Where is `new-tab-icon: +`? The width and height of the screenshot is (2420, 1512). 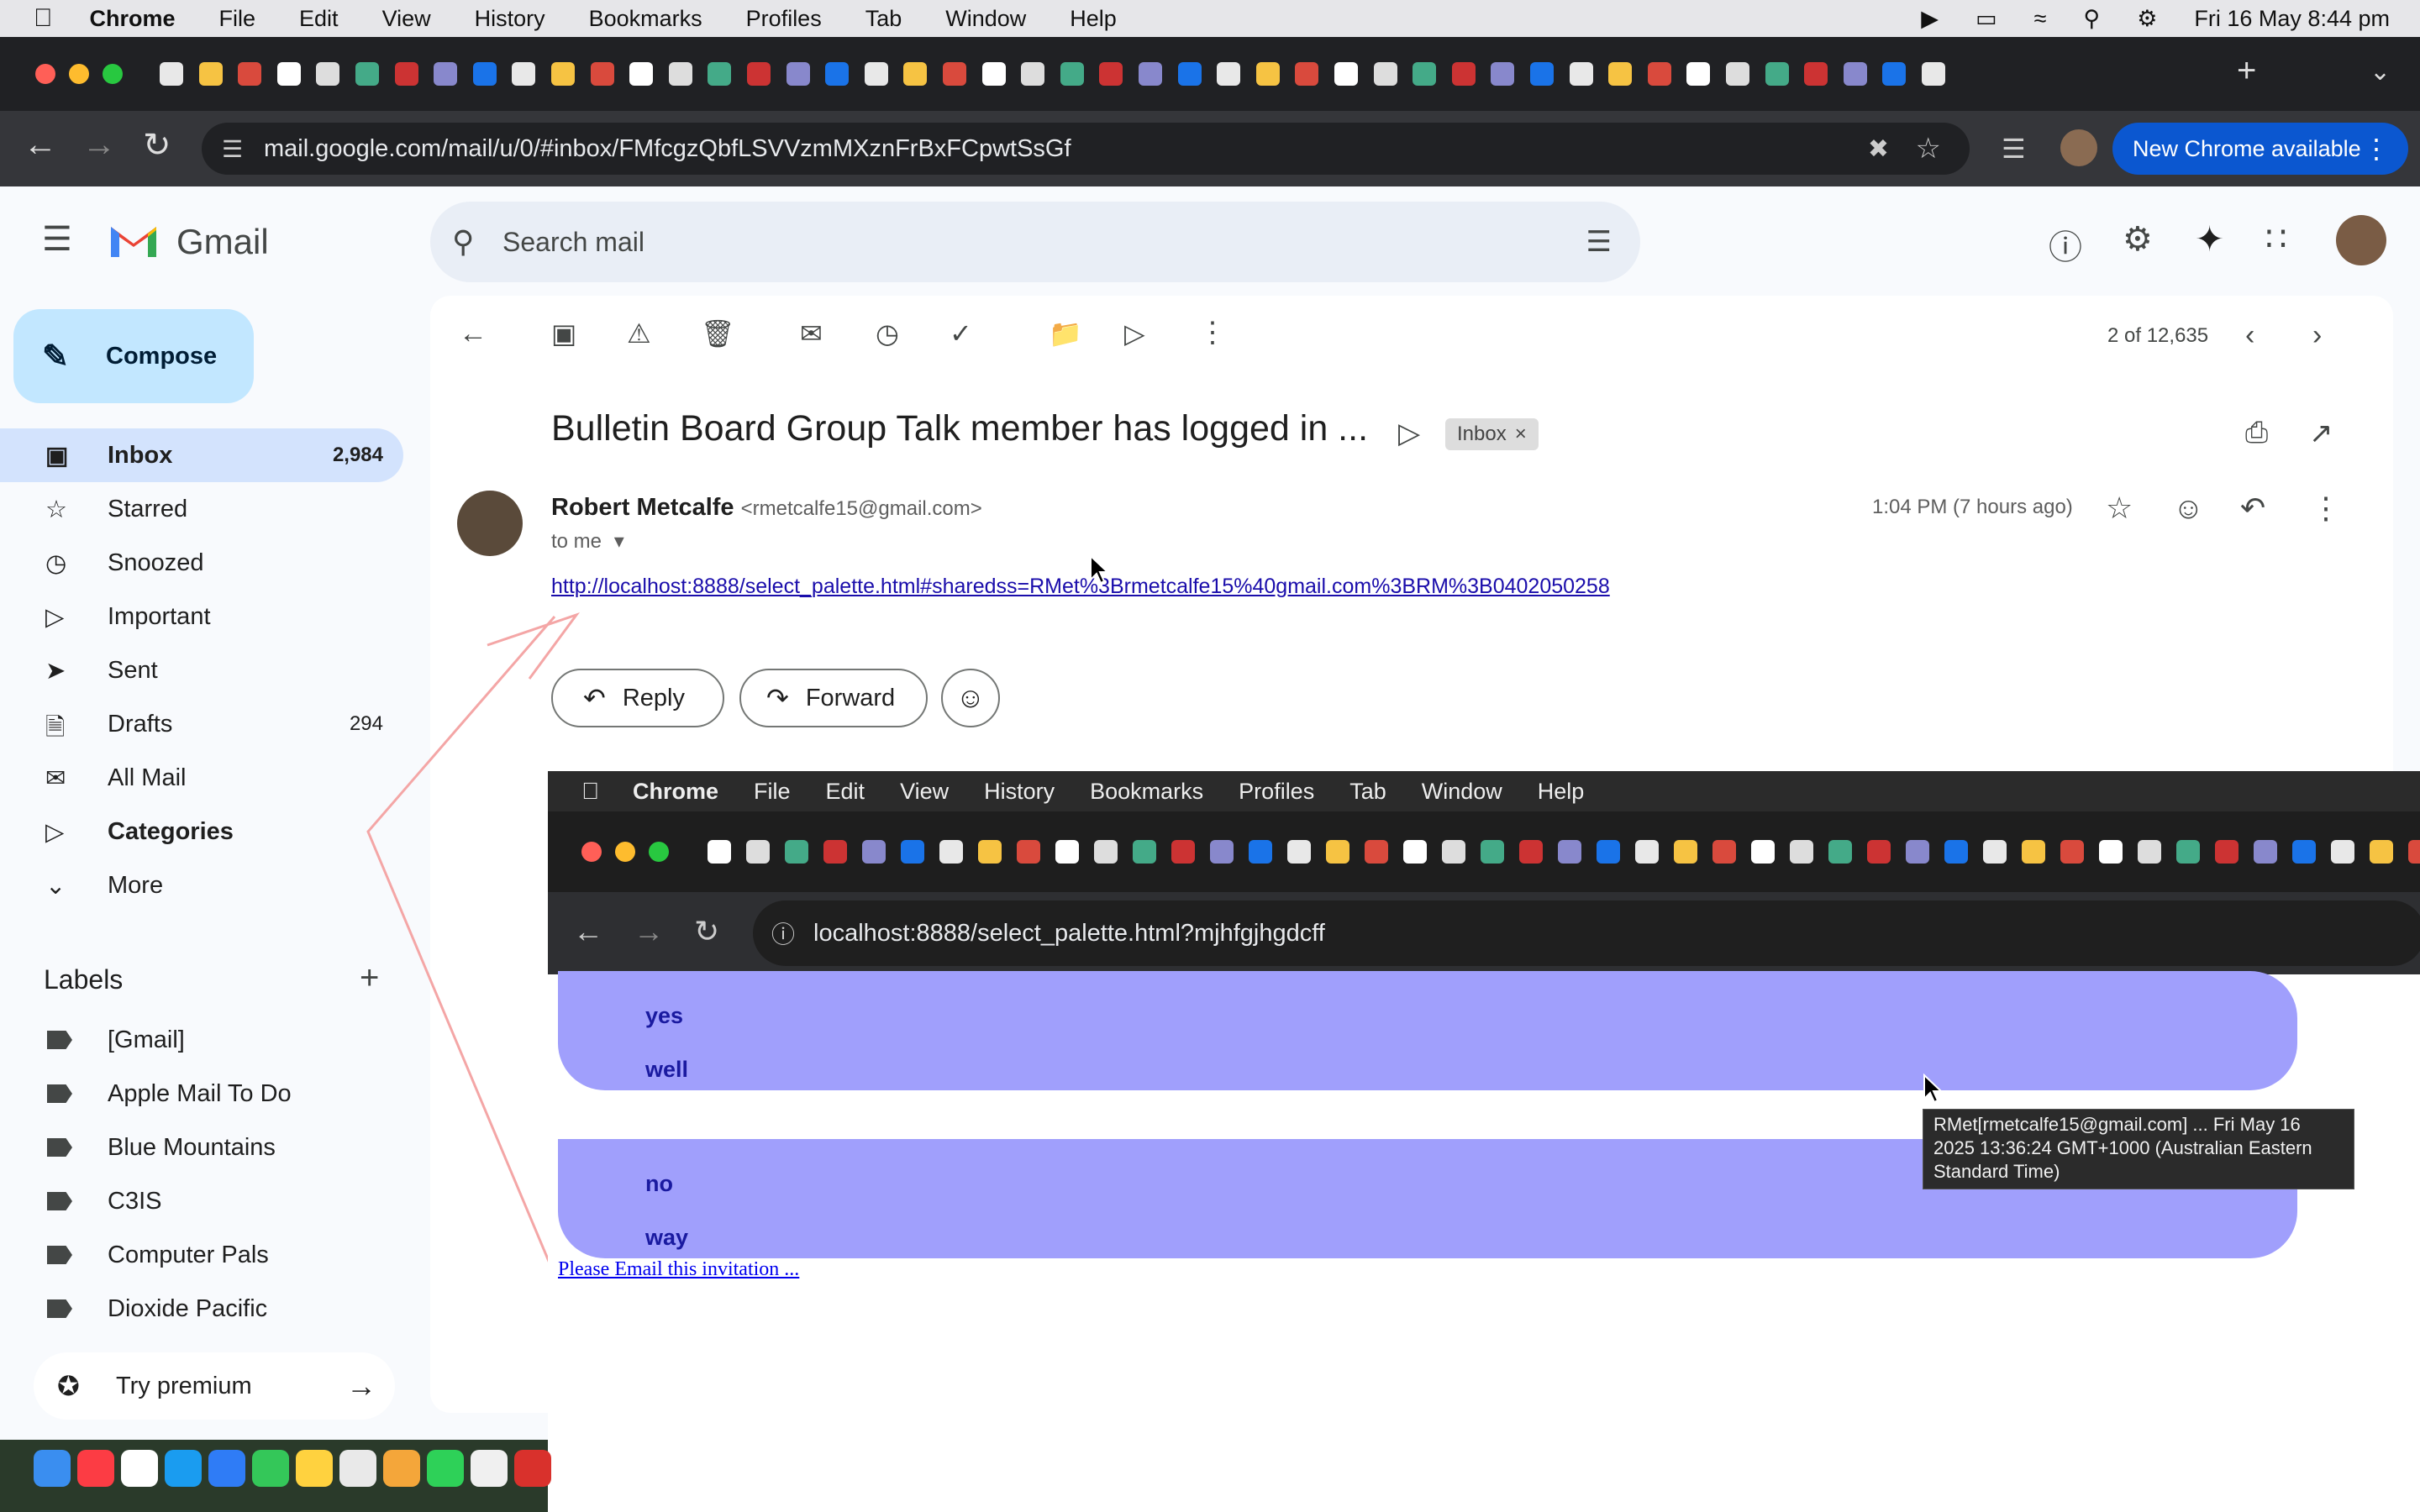 new-tab-icon: + is located at coordinates (2246, 71).